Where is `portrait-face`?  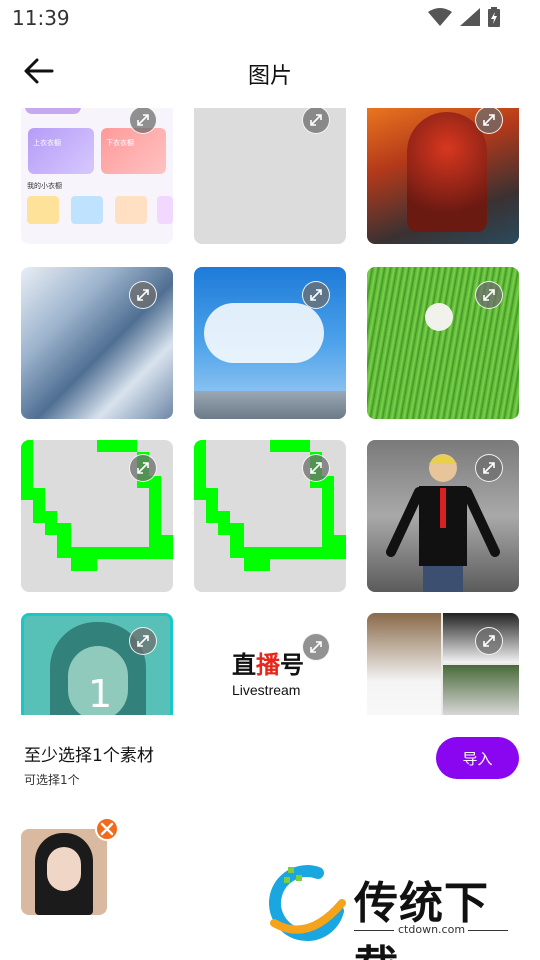
portrait-face is located at coordinates (64, 869).